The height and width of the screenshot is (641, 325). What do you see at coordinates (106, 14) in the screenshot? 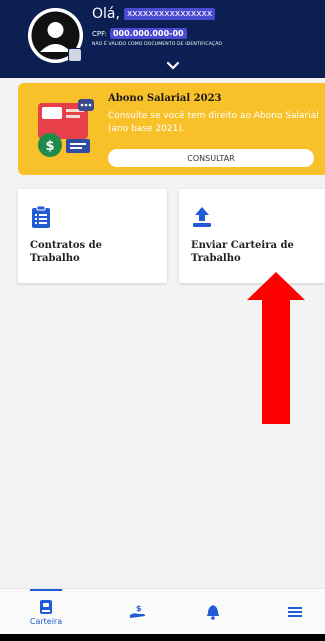
I see `greeting-text: Olá,` at bounding box center [106, 14].